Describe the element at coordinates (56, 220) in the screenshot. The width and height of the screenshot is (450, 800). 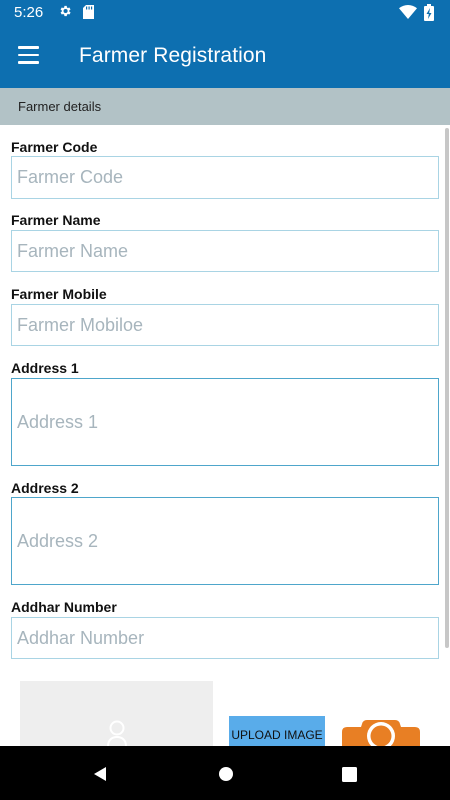
I see `farmer-name-label: Farmer Name` at that location.